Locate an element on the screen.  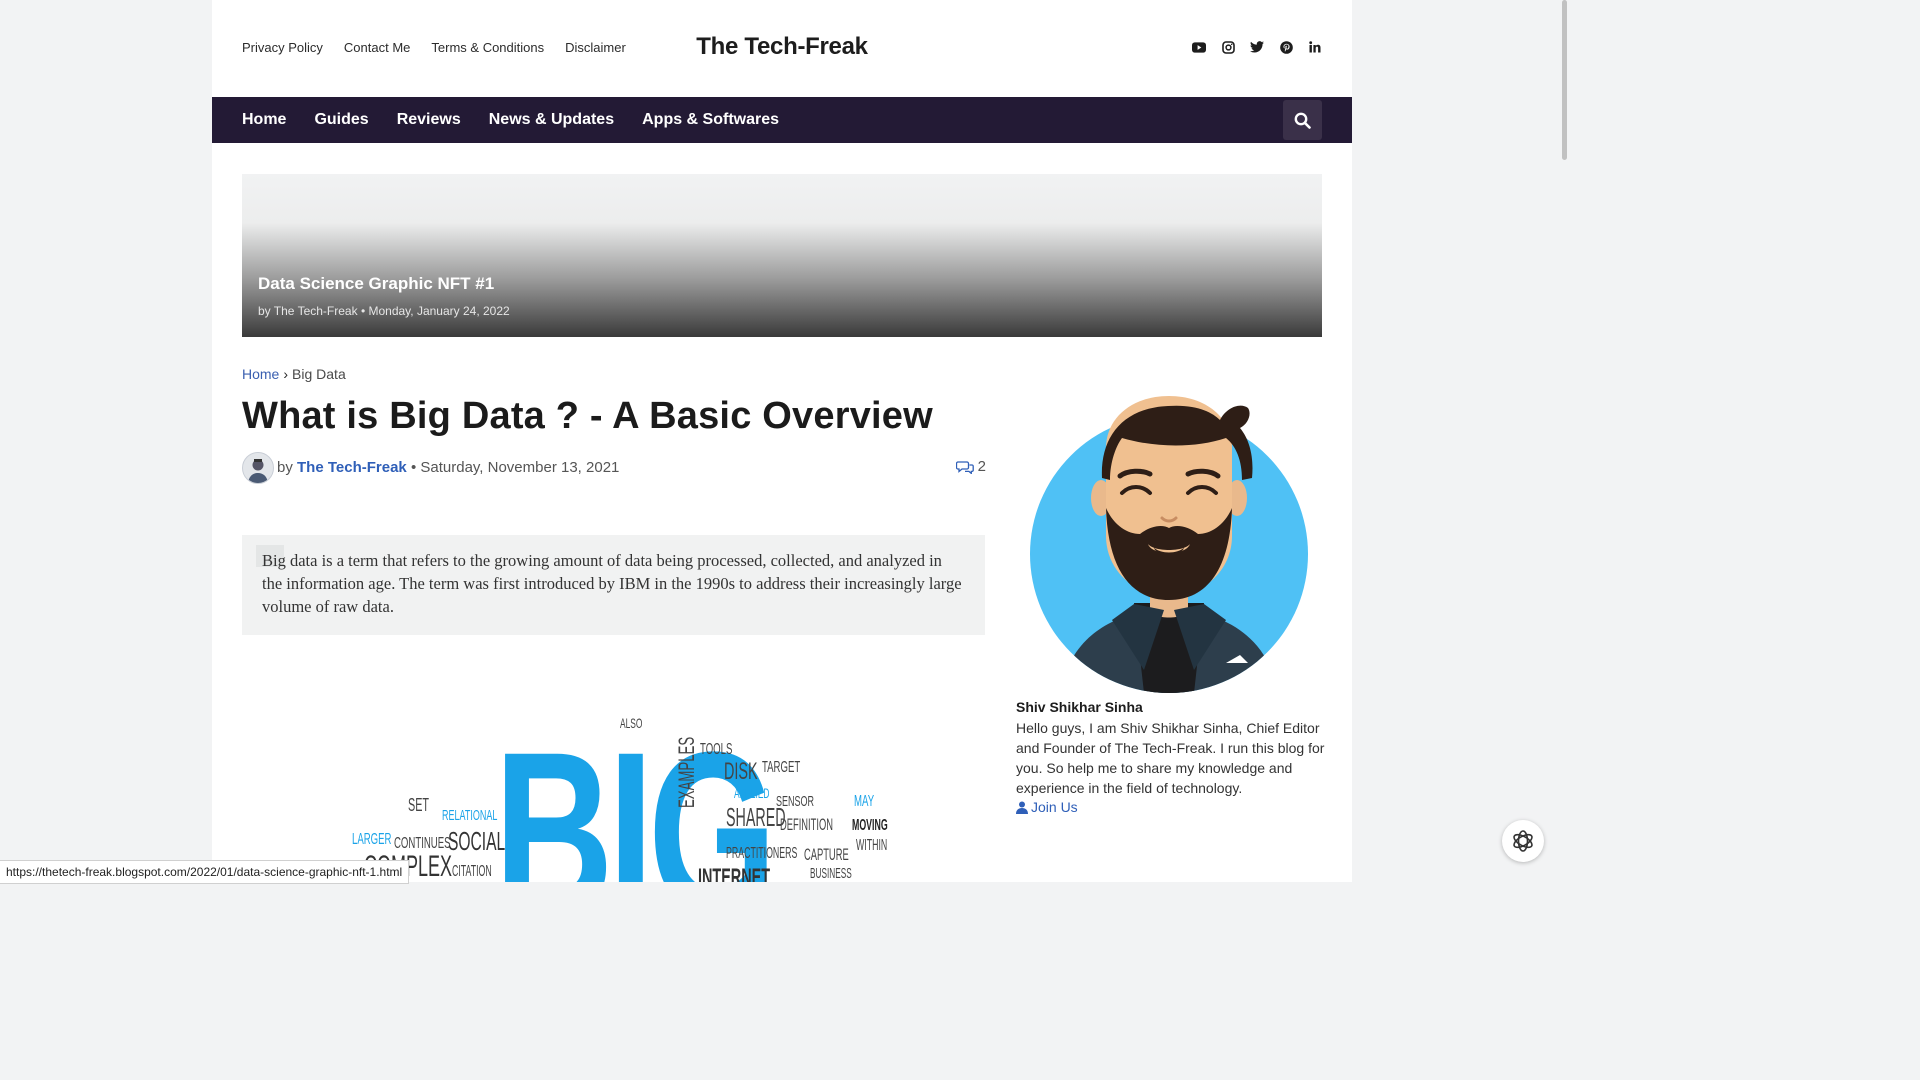
assistant-floating-button is located at coordinates (1523, 841).